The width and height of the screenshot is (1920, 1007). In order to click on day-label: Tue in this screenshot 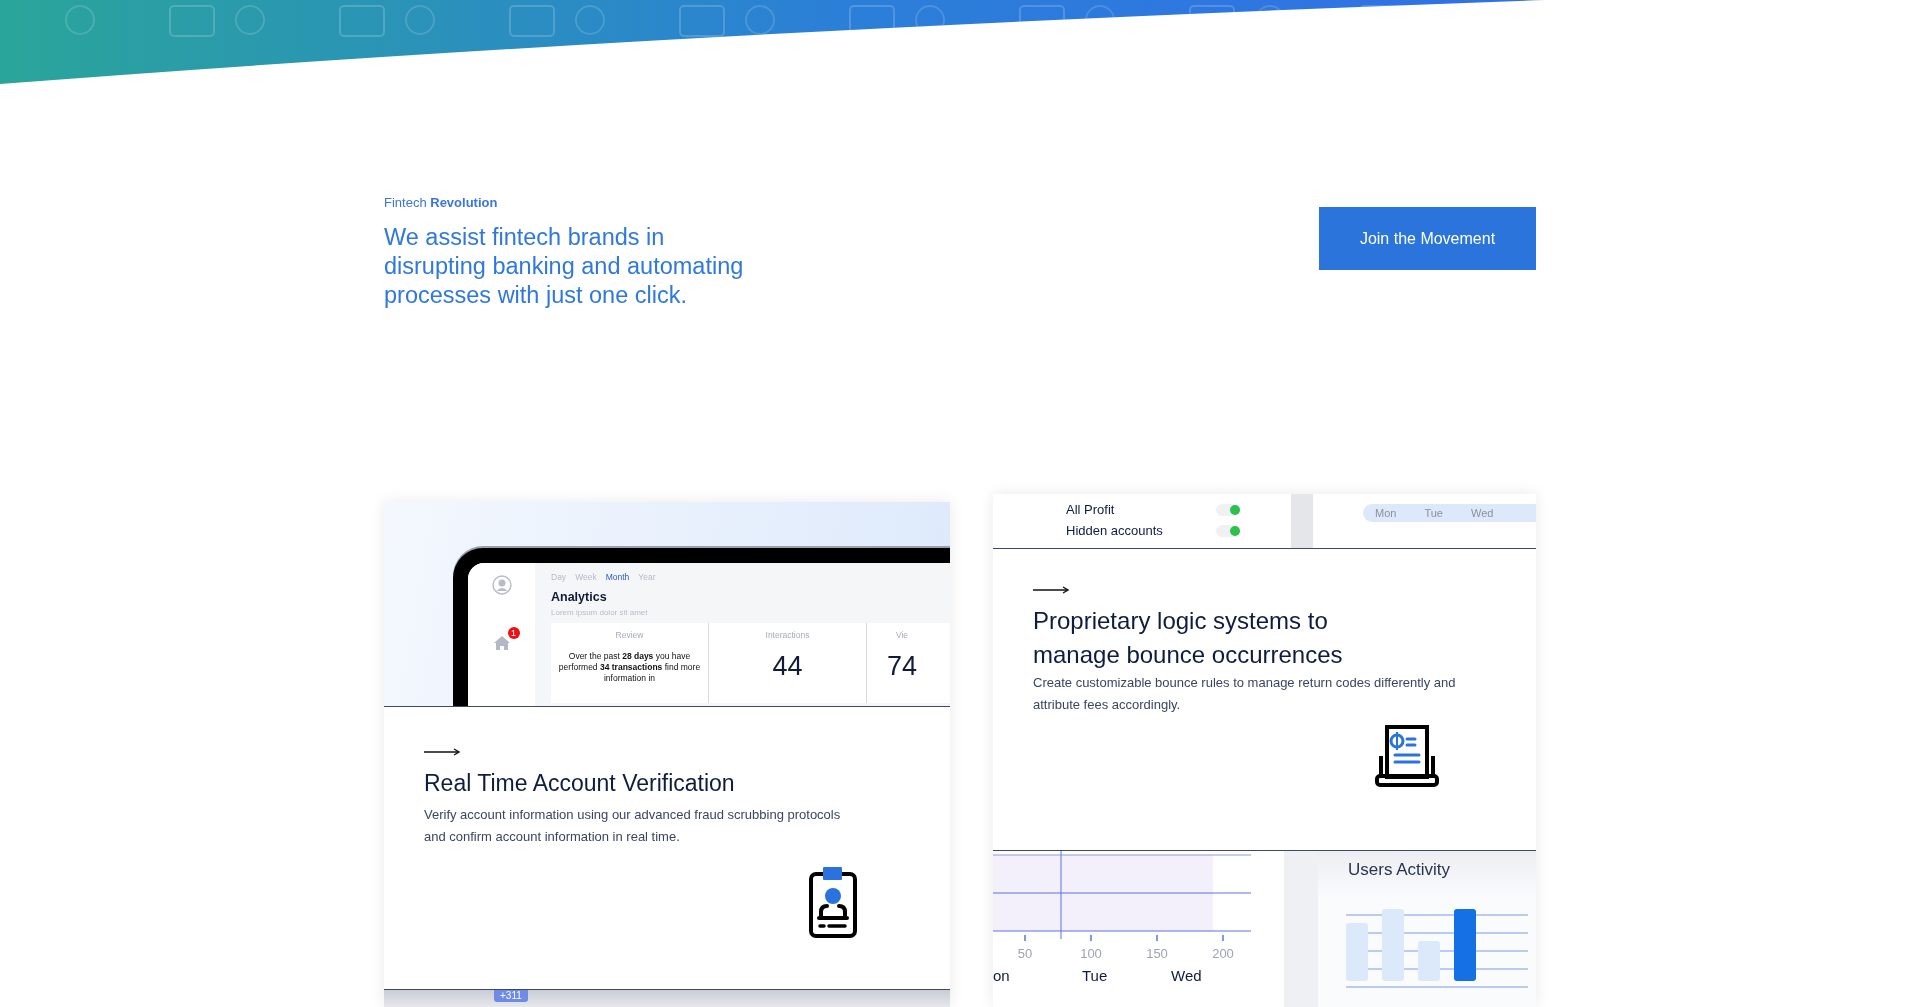, I will do `click(1095, 976)`.